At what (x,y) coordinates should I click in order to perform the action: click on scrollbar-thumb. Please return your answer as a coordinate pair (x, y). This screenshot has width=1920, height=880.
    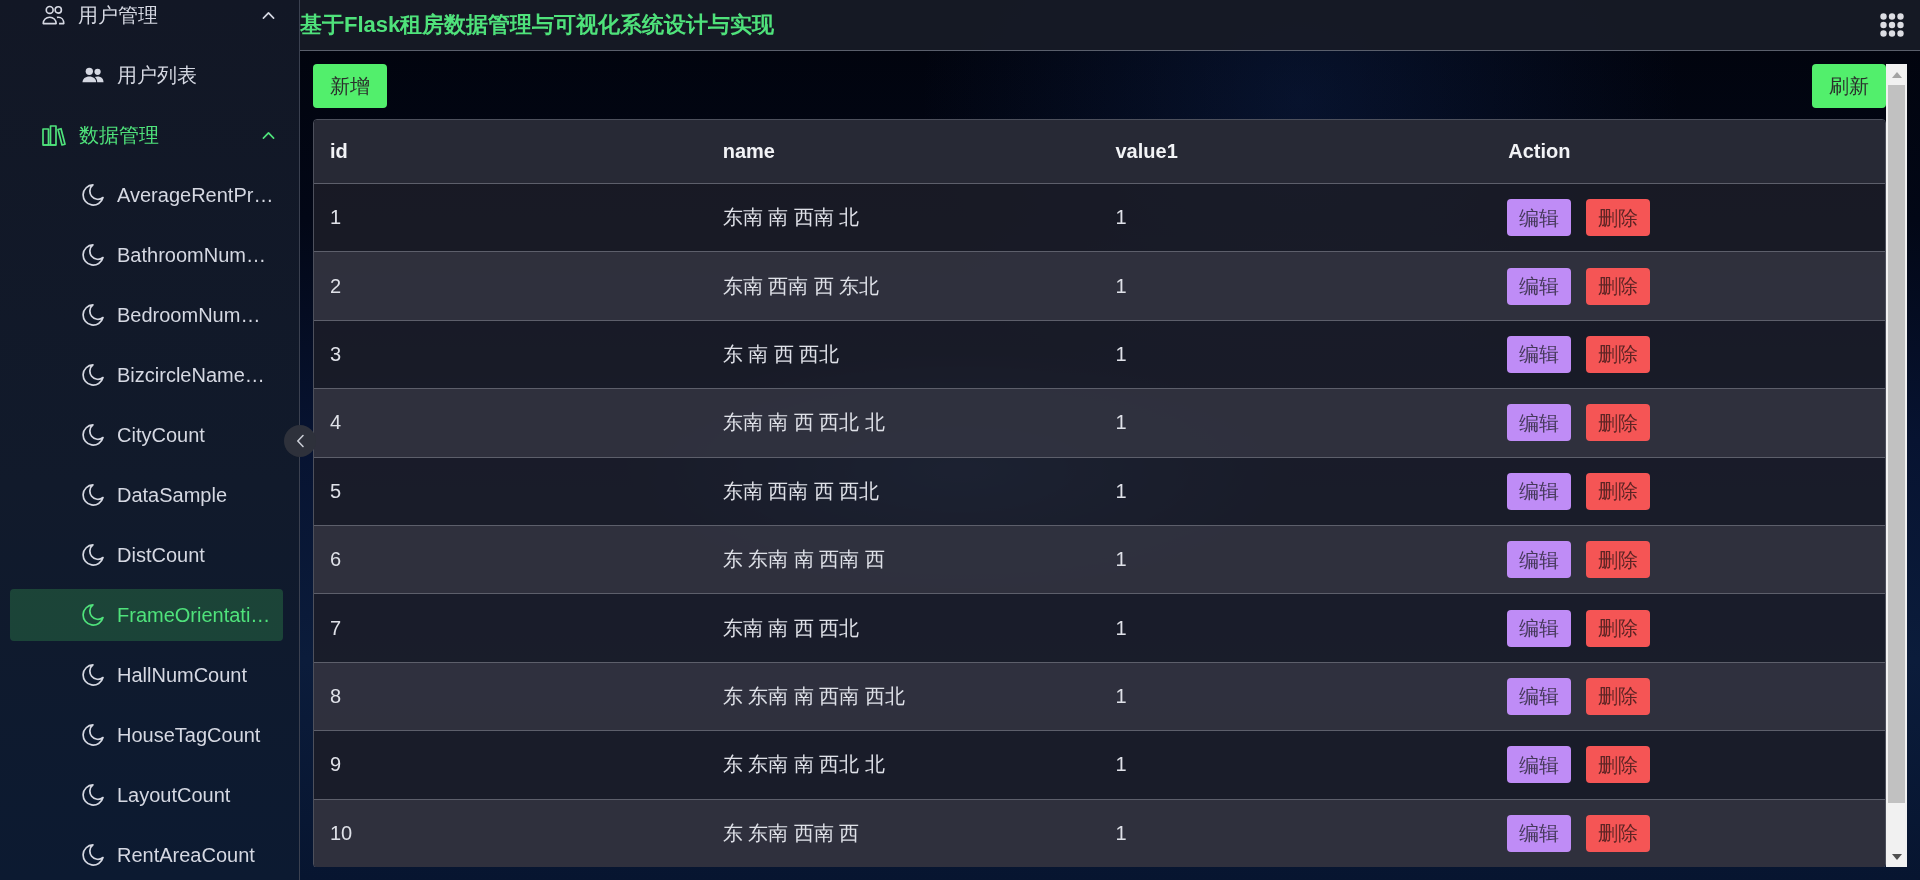
    Looking at the image, I should click on (1896, 444).